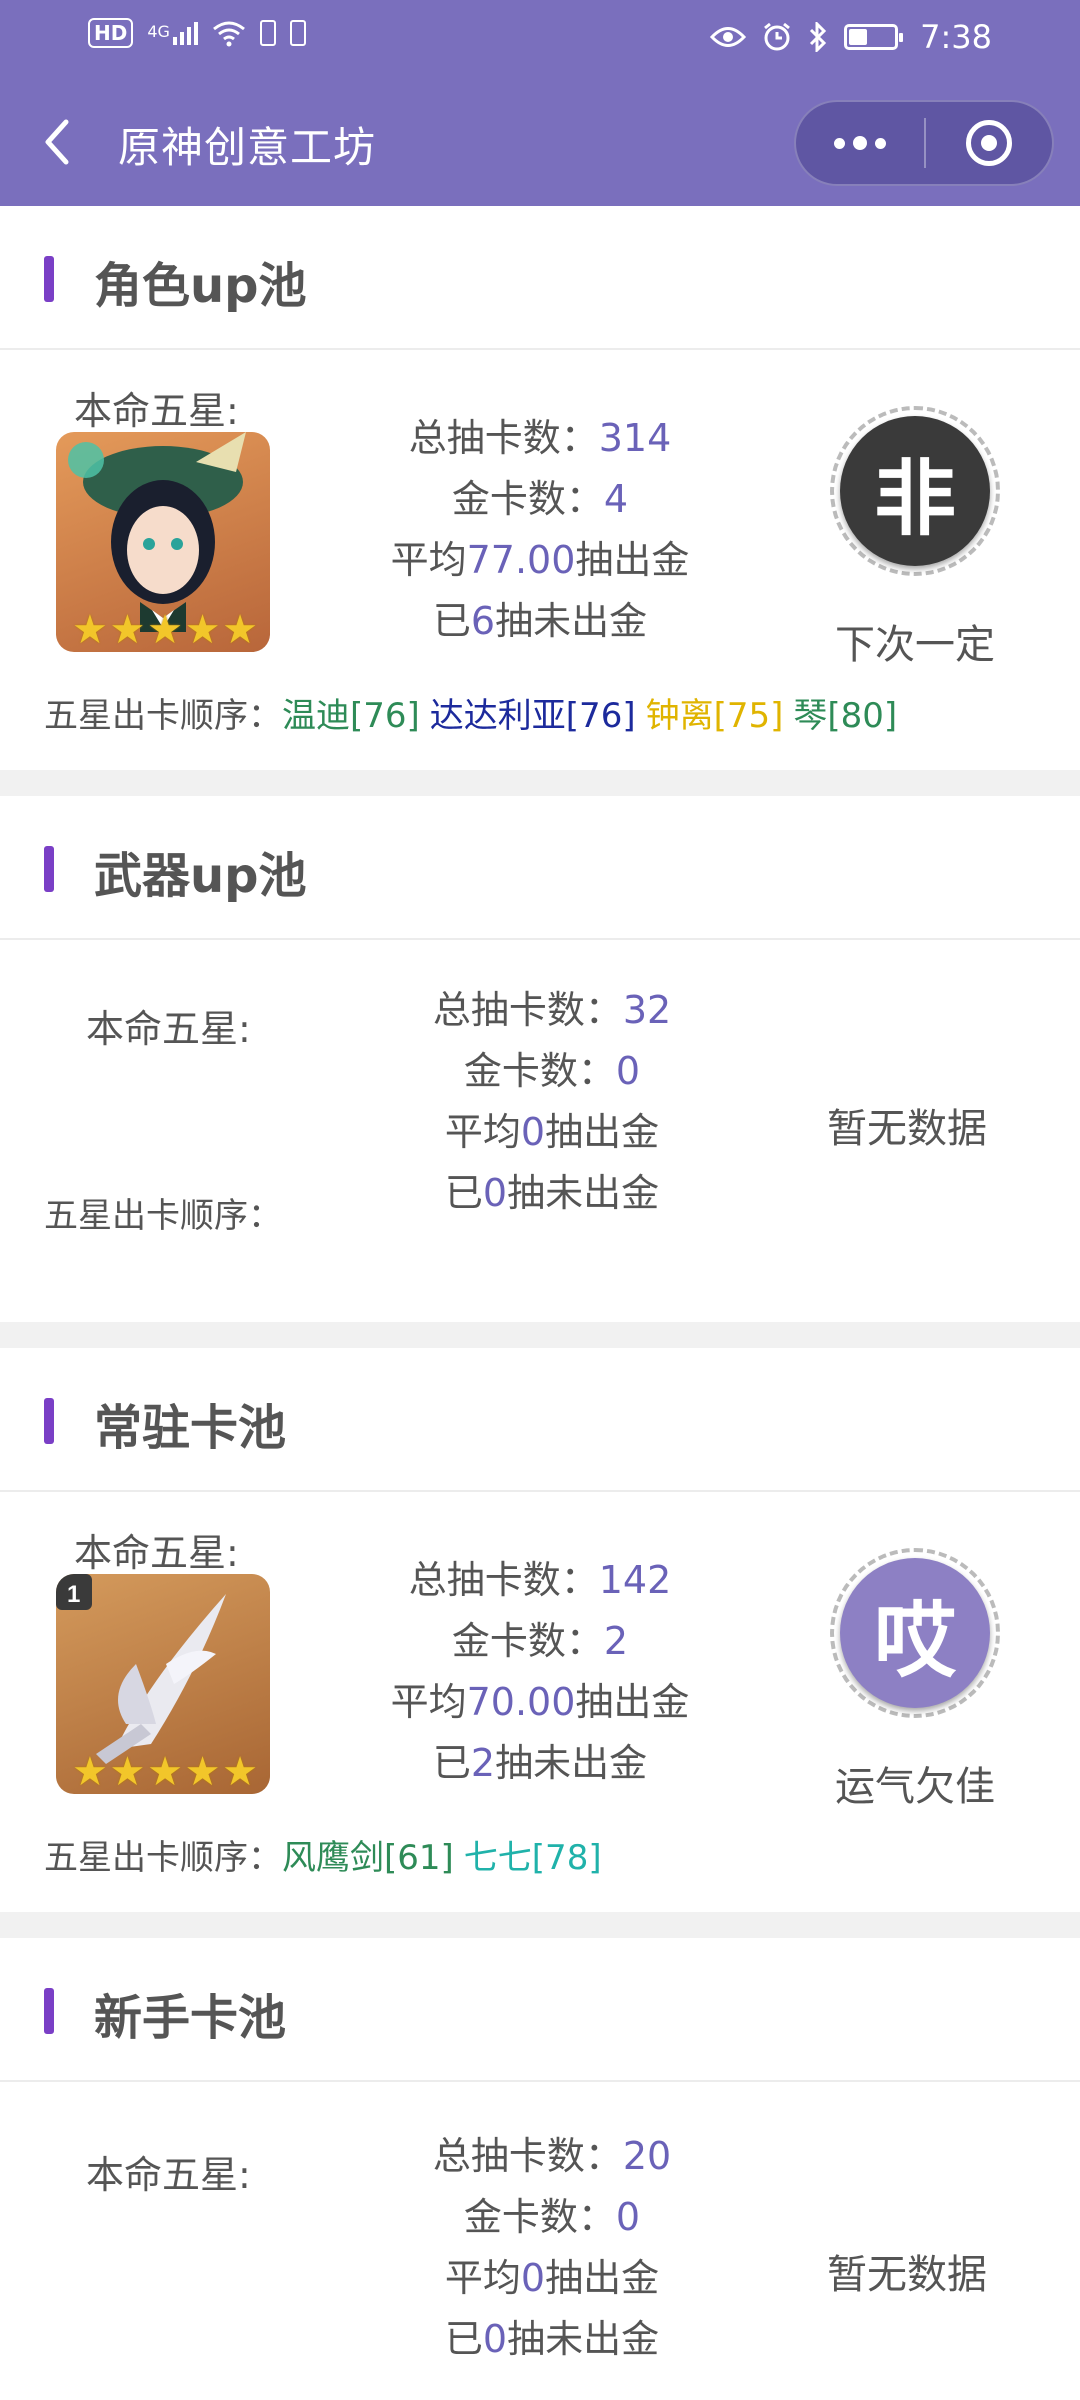 This screenshot has width=1080, height=2400. I want to click on mini-program-capsule, so click(924, 143).